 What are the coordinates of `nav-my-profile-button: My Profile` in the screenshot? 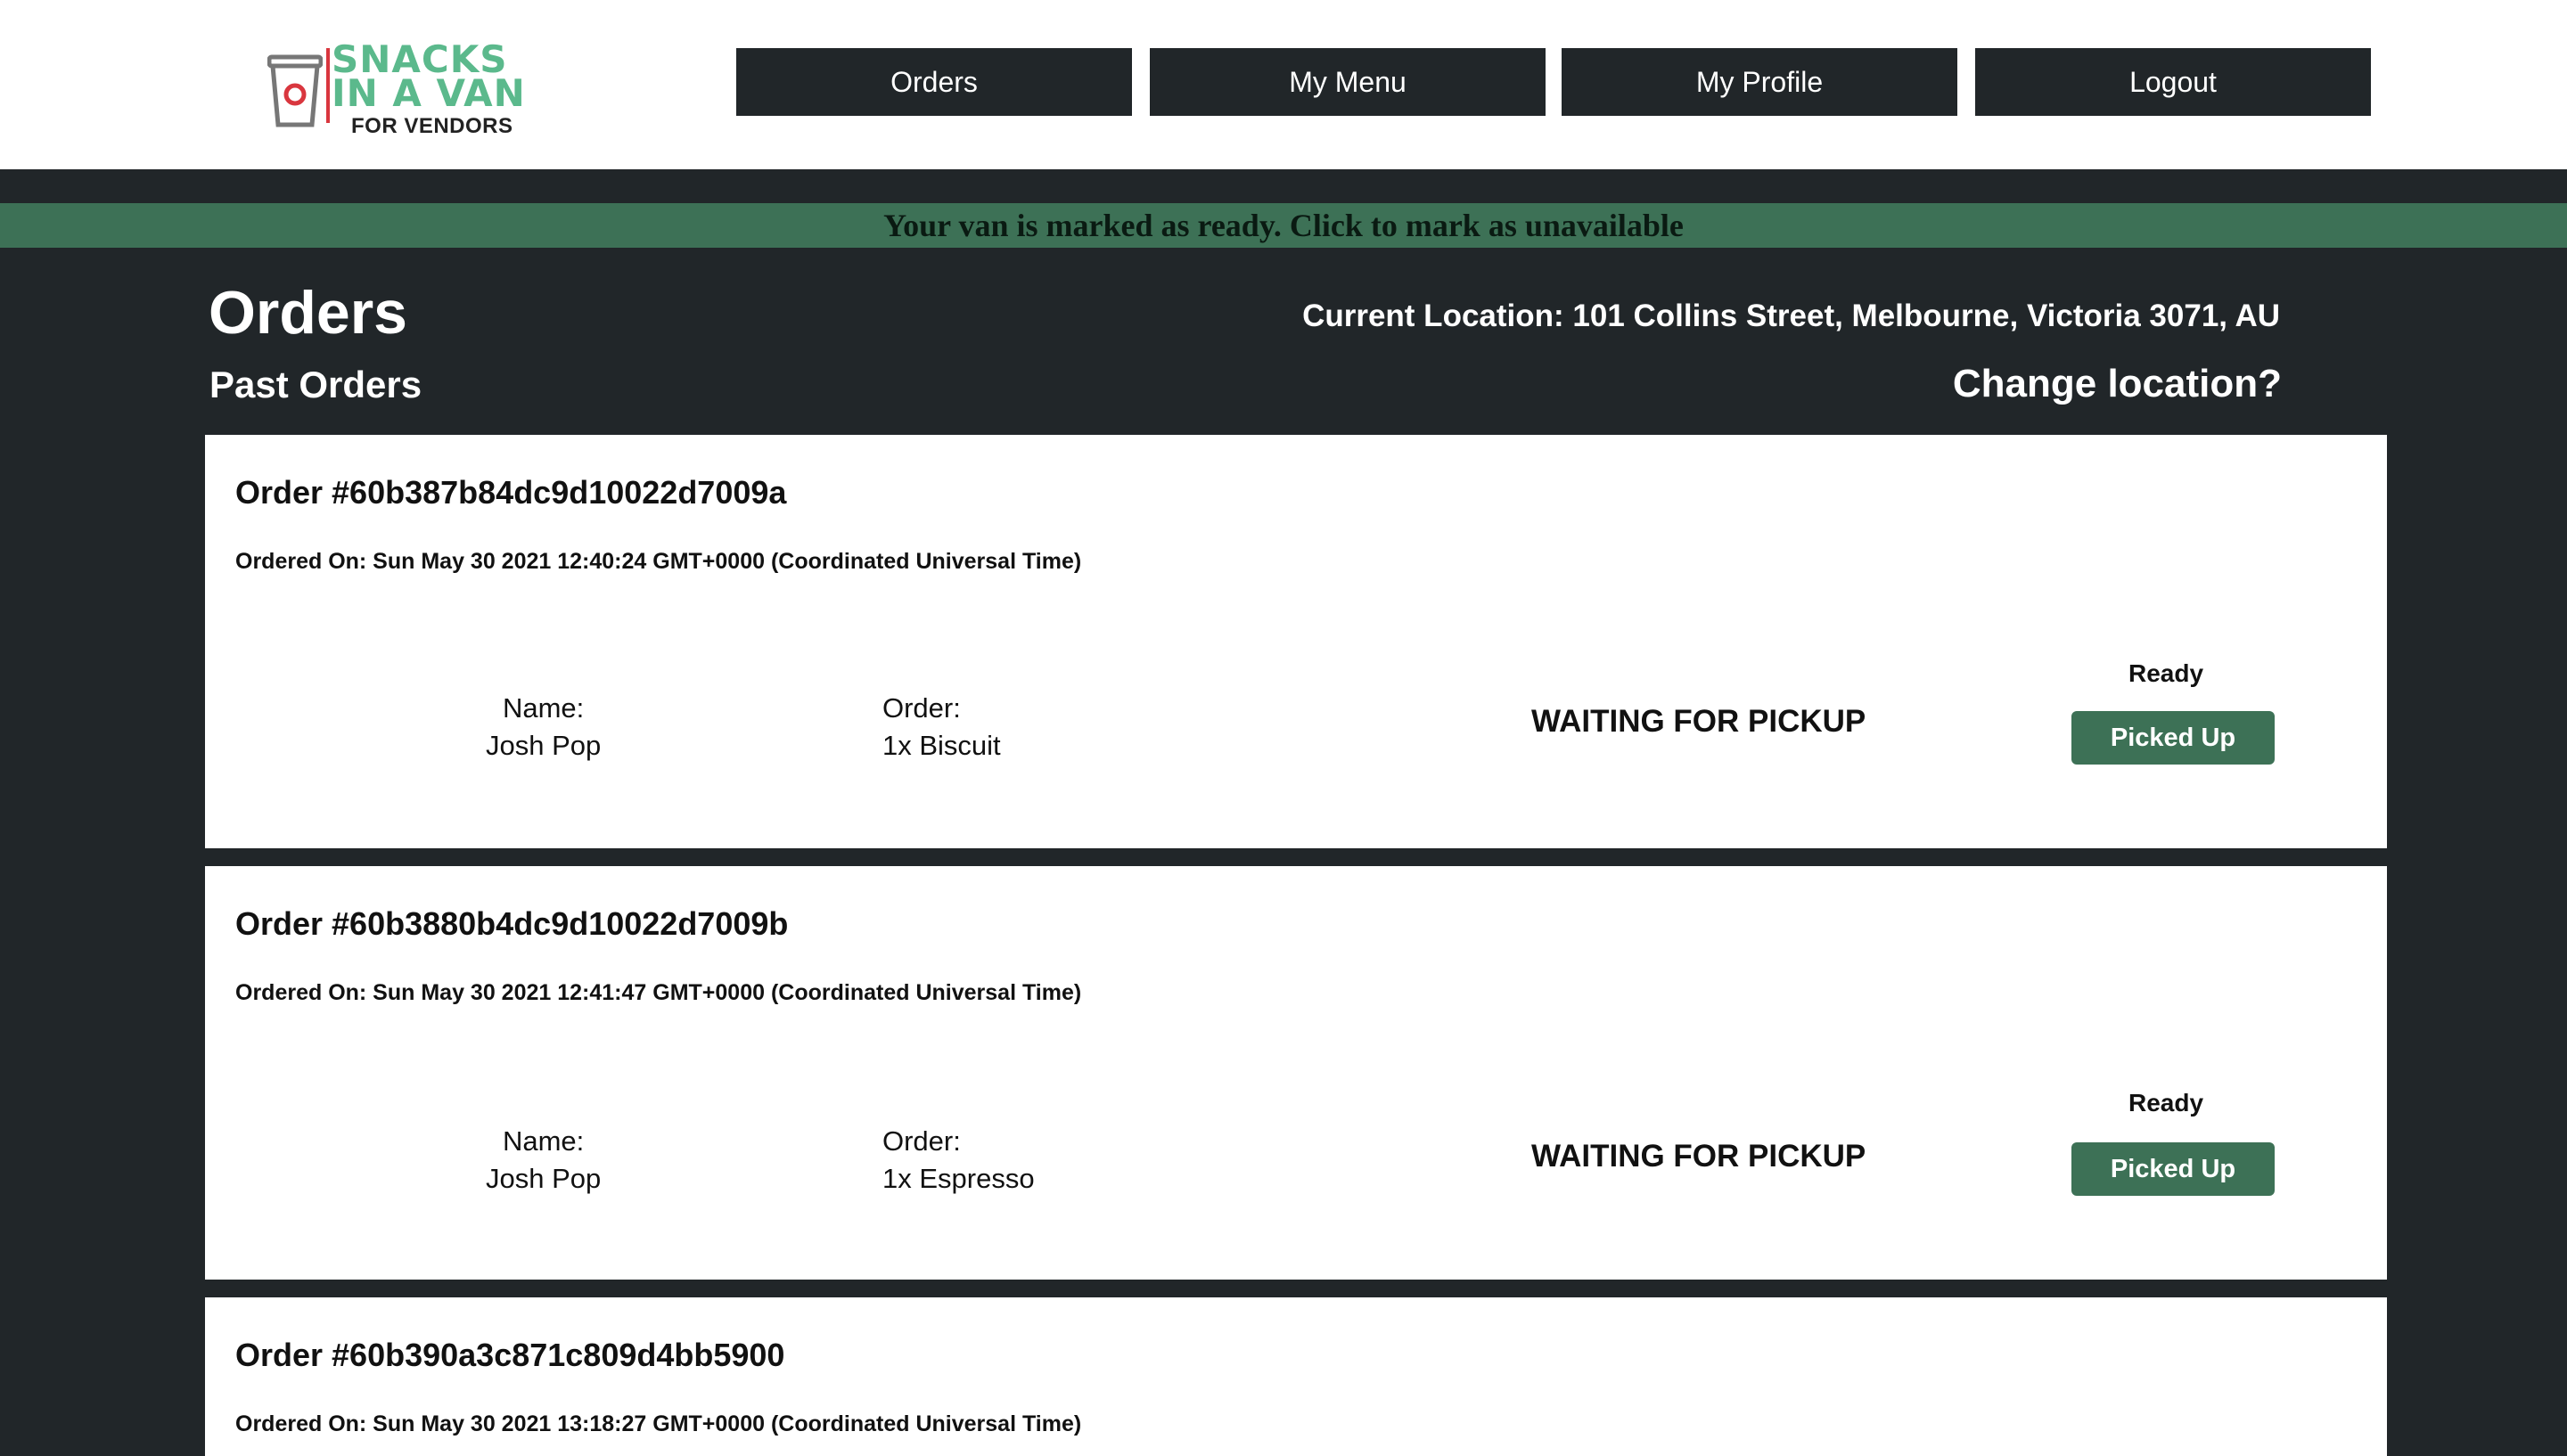 It's located at (1759, 82).